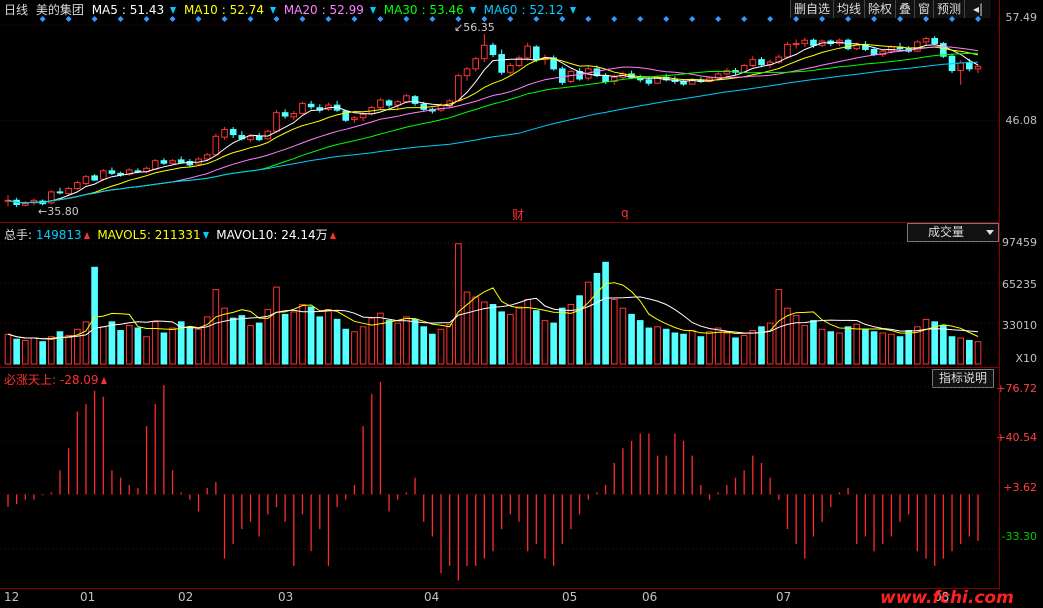  What do you see at coordinates (947, 598) in the screenshot?
I see `watermark: www.fchi.com` at bounding box center [947, 598].